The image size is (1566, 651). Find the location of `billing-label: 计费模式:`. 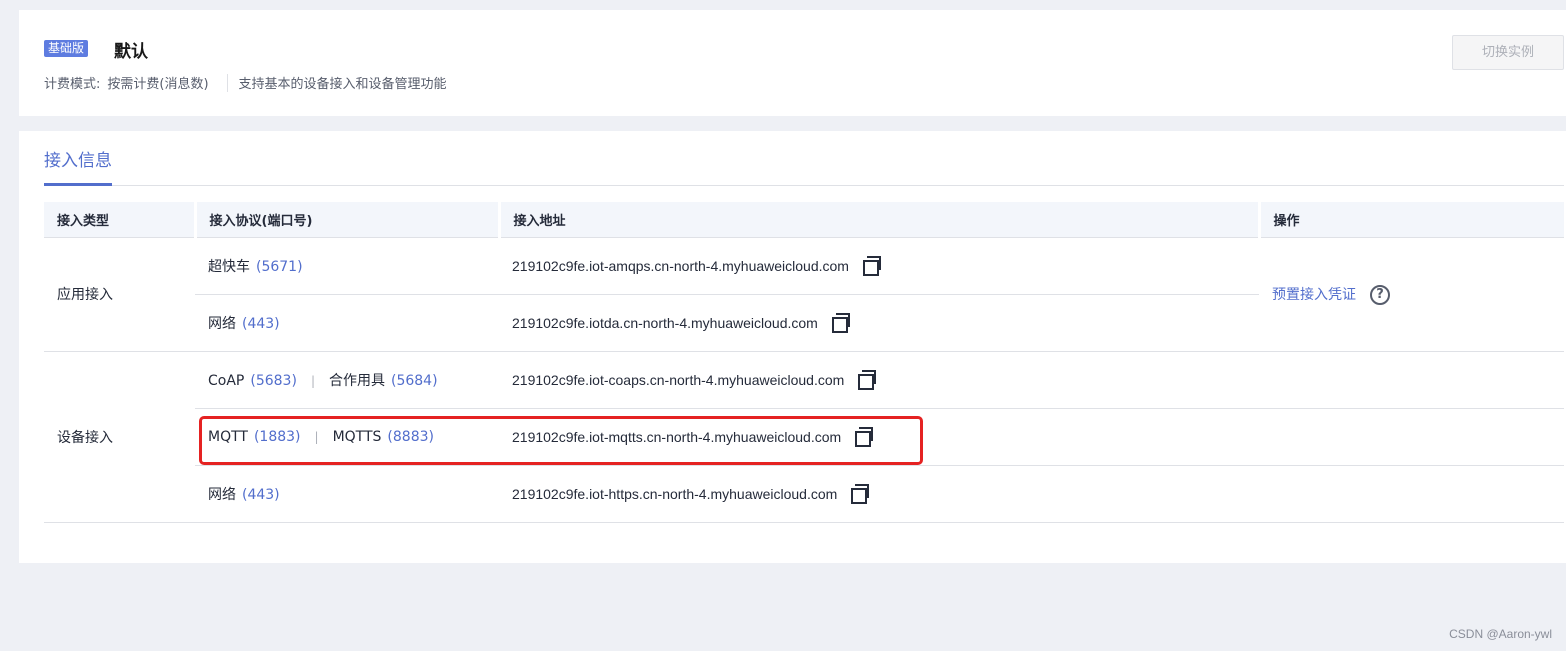

billing-label: 计费模式: is located at coordinates (72, 84).